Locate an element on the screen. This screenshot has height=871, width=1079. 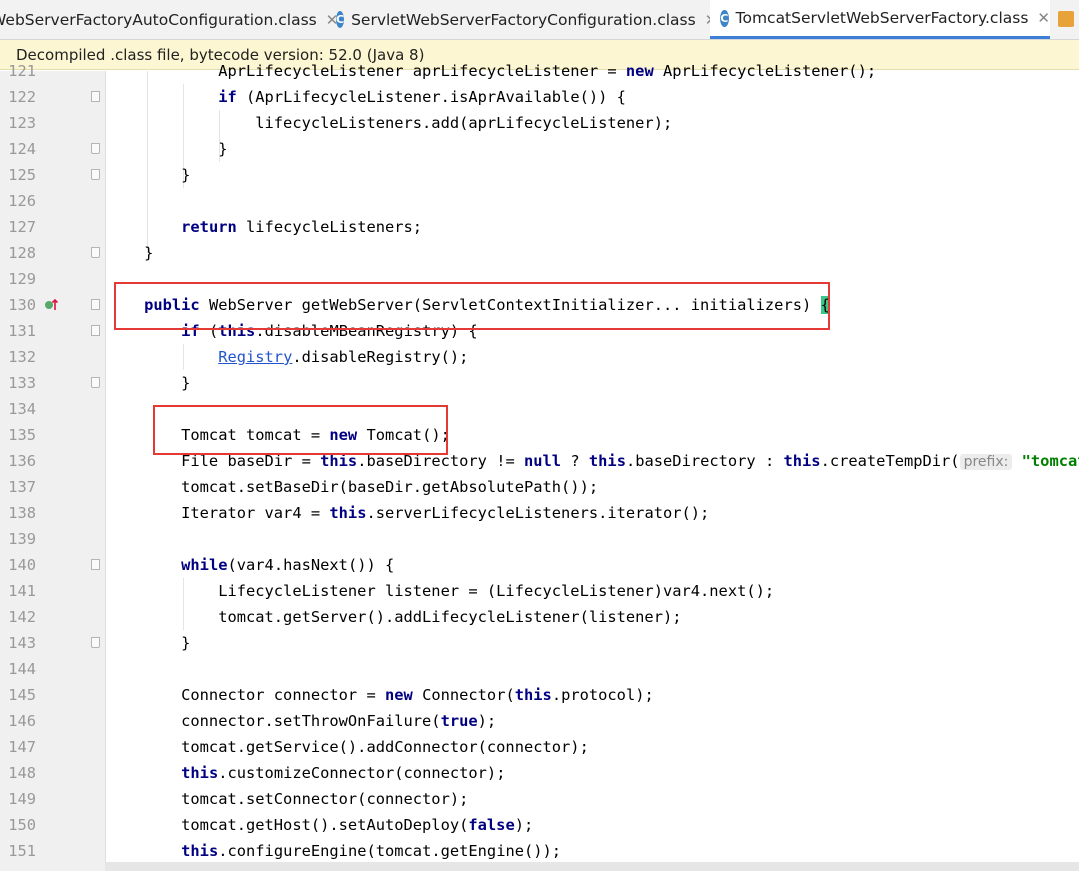
line-number: 139 is located at coordinates (22, 539).